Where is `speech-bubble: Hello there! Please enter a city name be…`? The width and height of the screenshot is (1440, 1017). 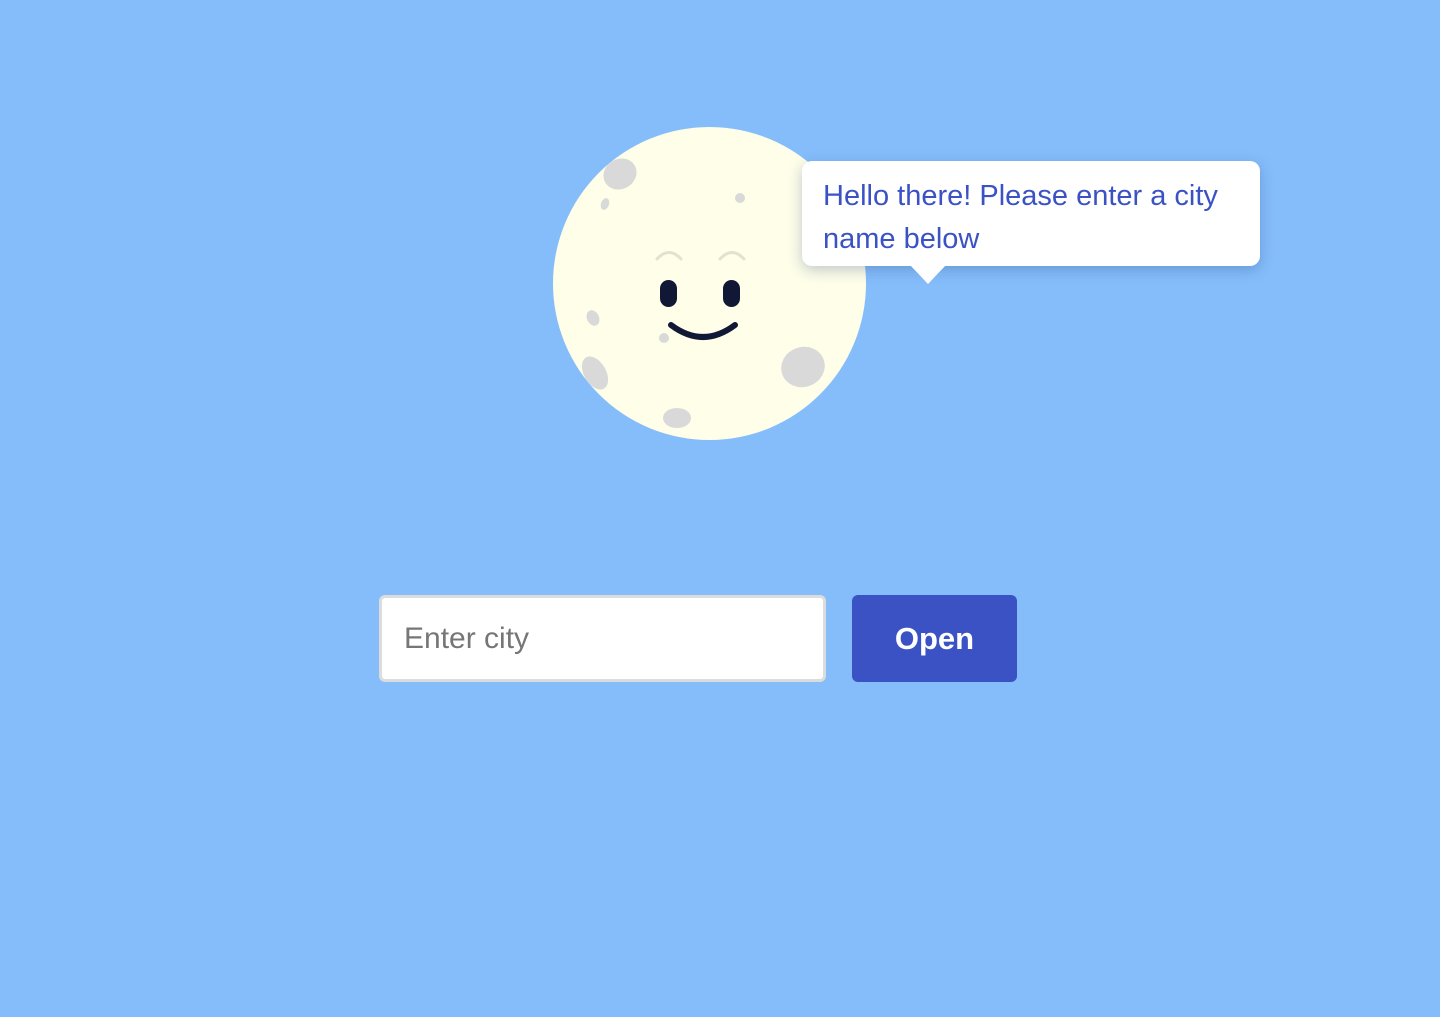
speech-bubble: Hello there! Please enter a city name be… is located at coordinates (1031, 222).